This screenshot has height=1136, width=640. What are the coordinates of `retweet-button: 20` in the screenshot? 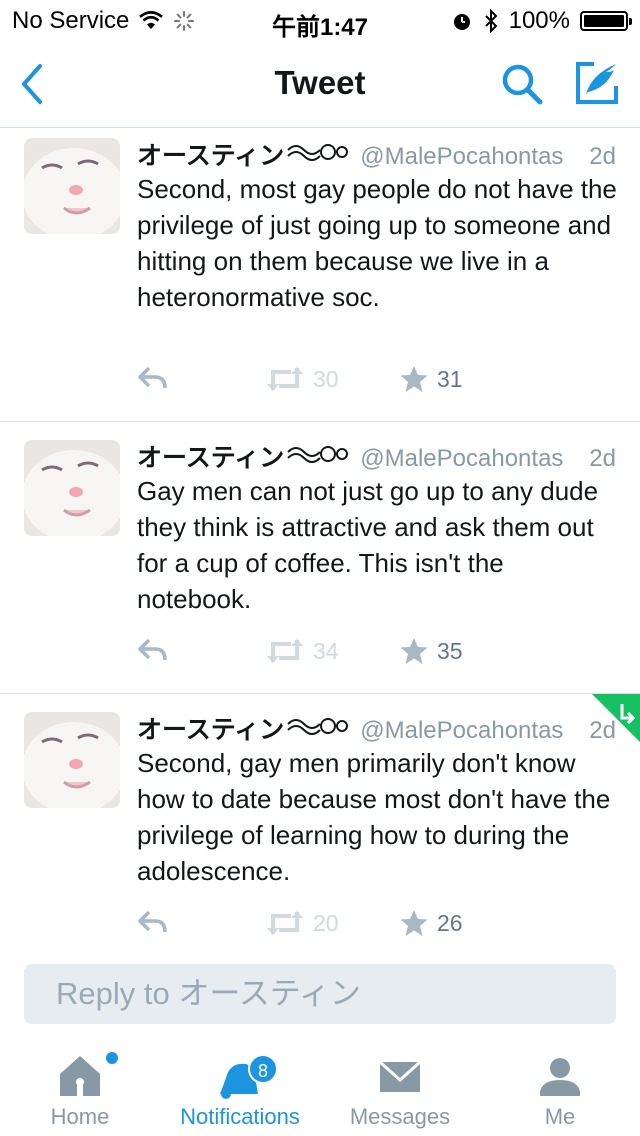 It's located at (302, 923).